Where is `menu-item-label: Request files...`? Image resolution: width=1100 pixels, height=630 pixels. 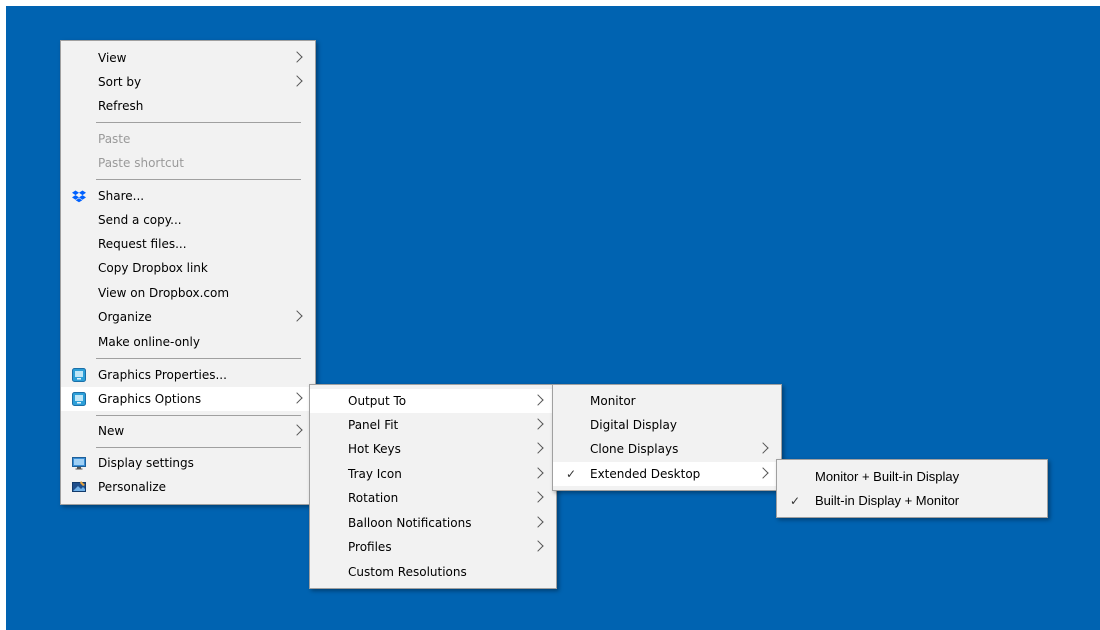 menu-item-label: Request files... is located at coordinates (142, 244).